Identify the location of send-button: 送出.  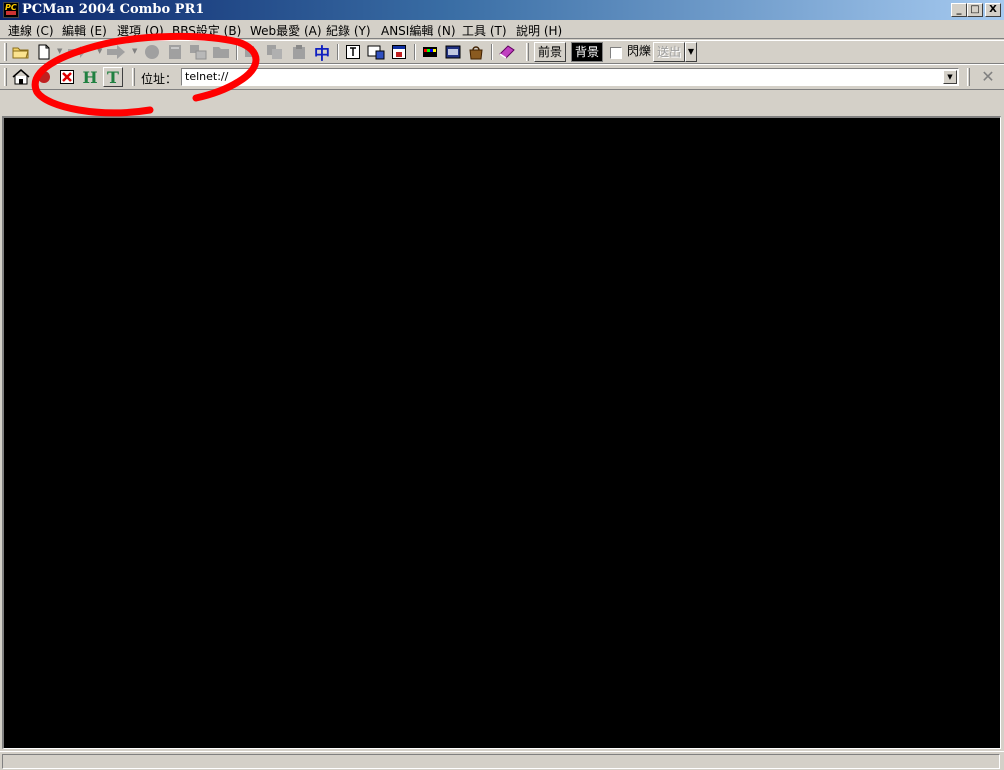
(669, 52).